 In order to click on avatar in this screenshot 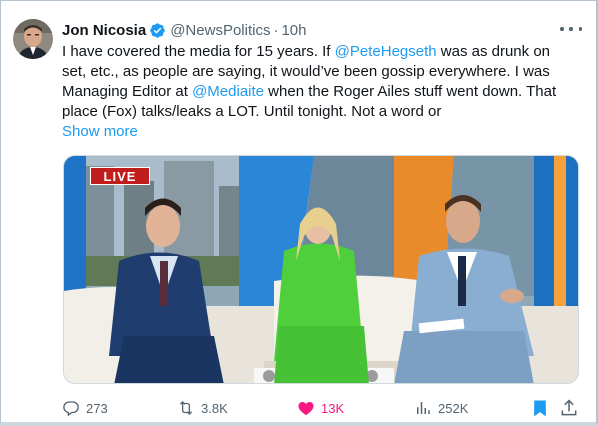, I will do `click(33, 39)`.